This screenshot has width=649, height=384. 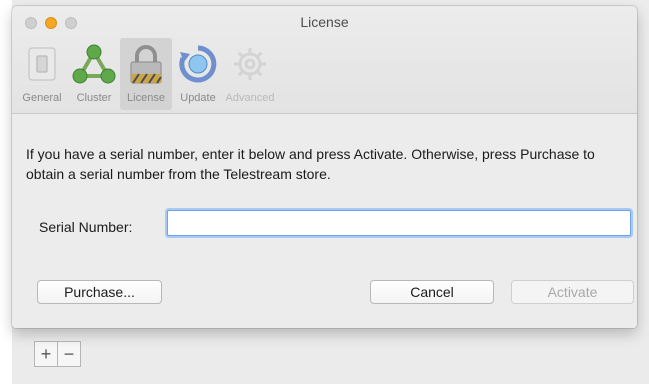 I want to click on activate-button: Activate, so click(x=572, y=292).